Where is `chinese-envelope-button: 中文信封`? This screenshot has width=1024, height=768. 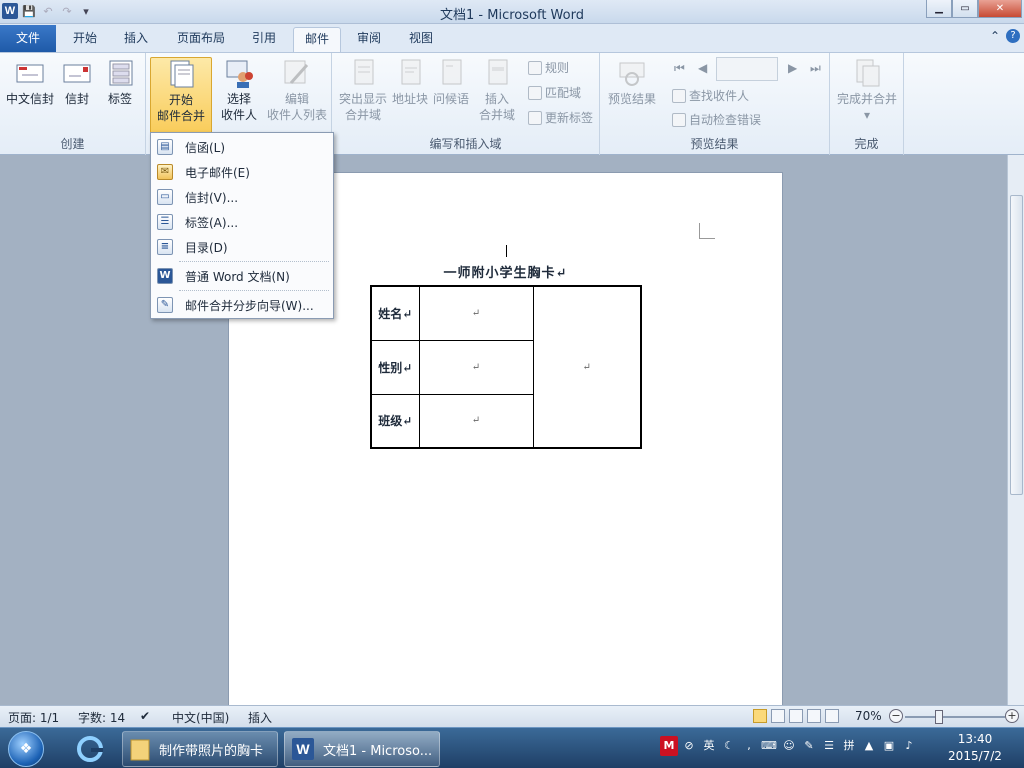
chinese-envelope-button: 中文信封 is located at coordinates (30, 82).